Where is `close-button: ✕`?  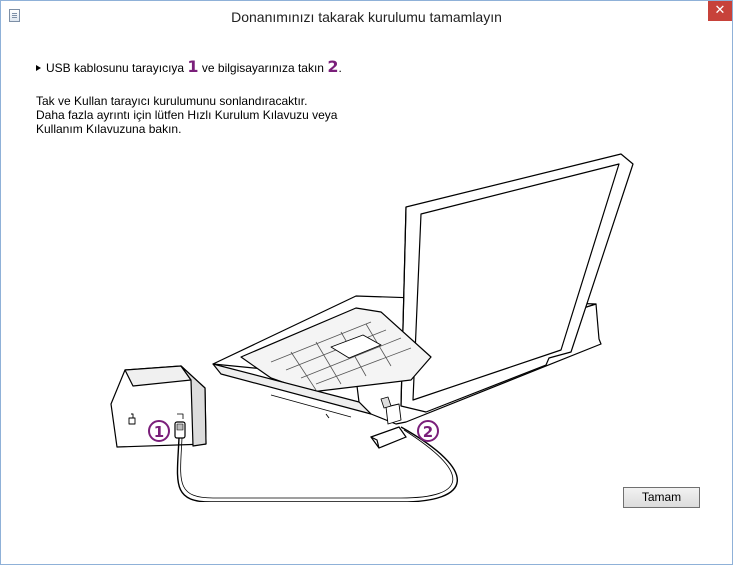 close-button: ✕ is located at coordinates (720, 11).